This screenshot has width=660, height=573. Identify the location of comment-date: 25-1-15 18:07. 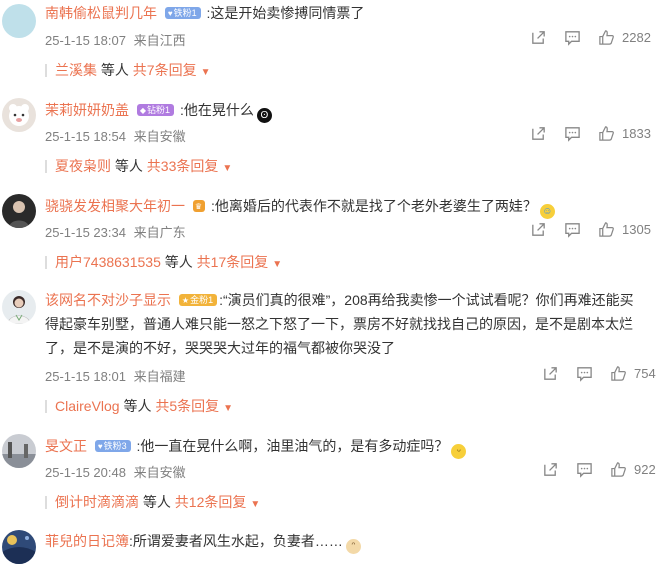
(85, 40).